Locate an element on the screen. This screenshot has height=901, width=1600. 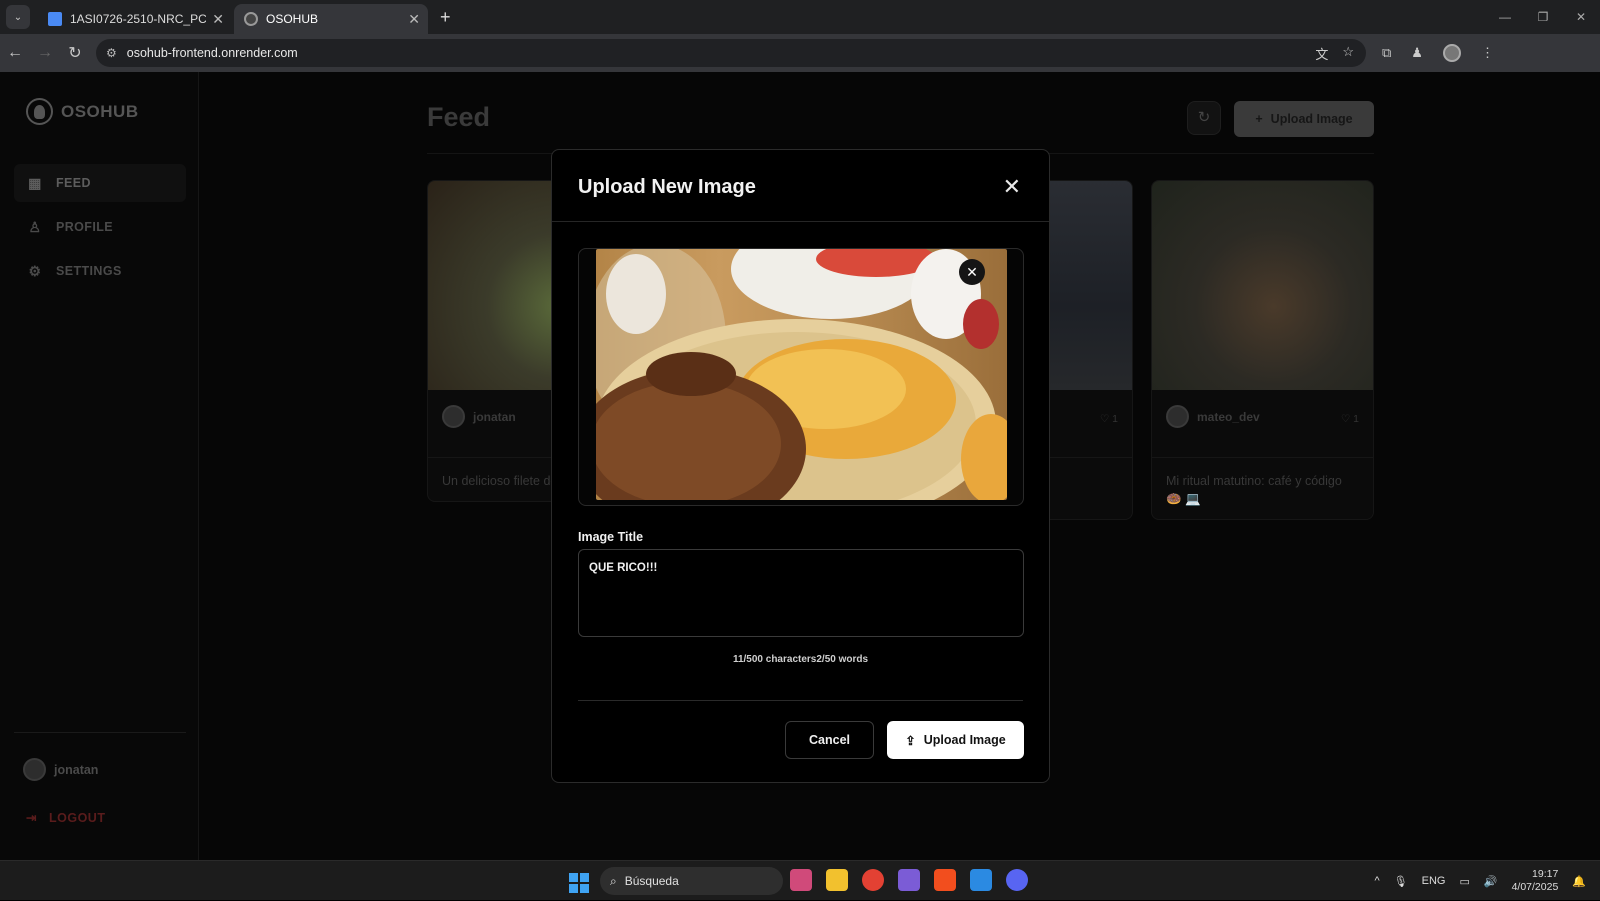
tab-label: 1ASI0726-2510-NRC_PC4_Infor is located at coordinates (138, 19).